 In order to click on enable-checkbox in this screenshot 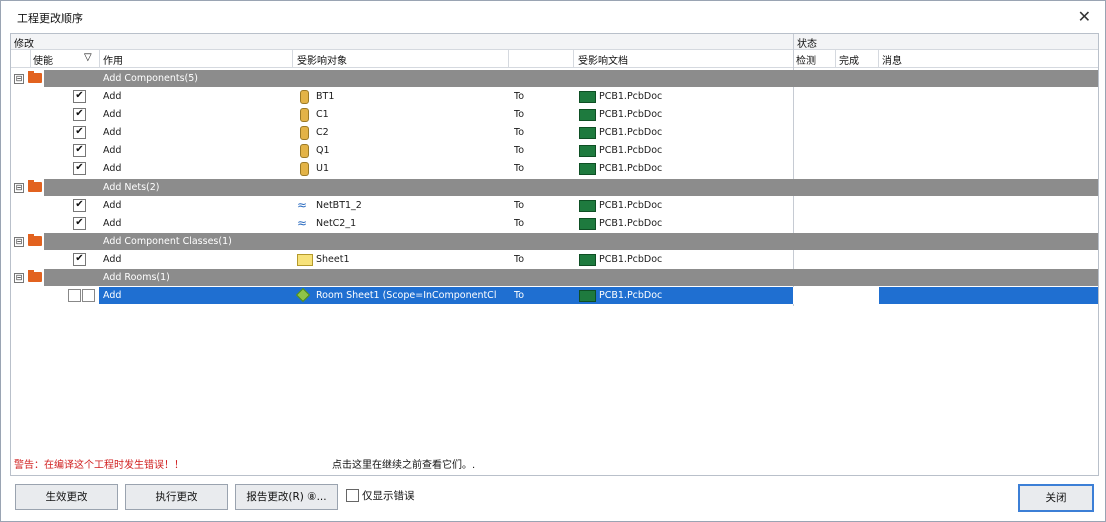, I will do `click(74, 295)`.